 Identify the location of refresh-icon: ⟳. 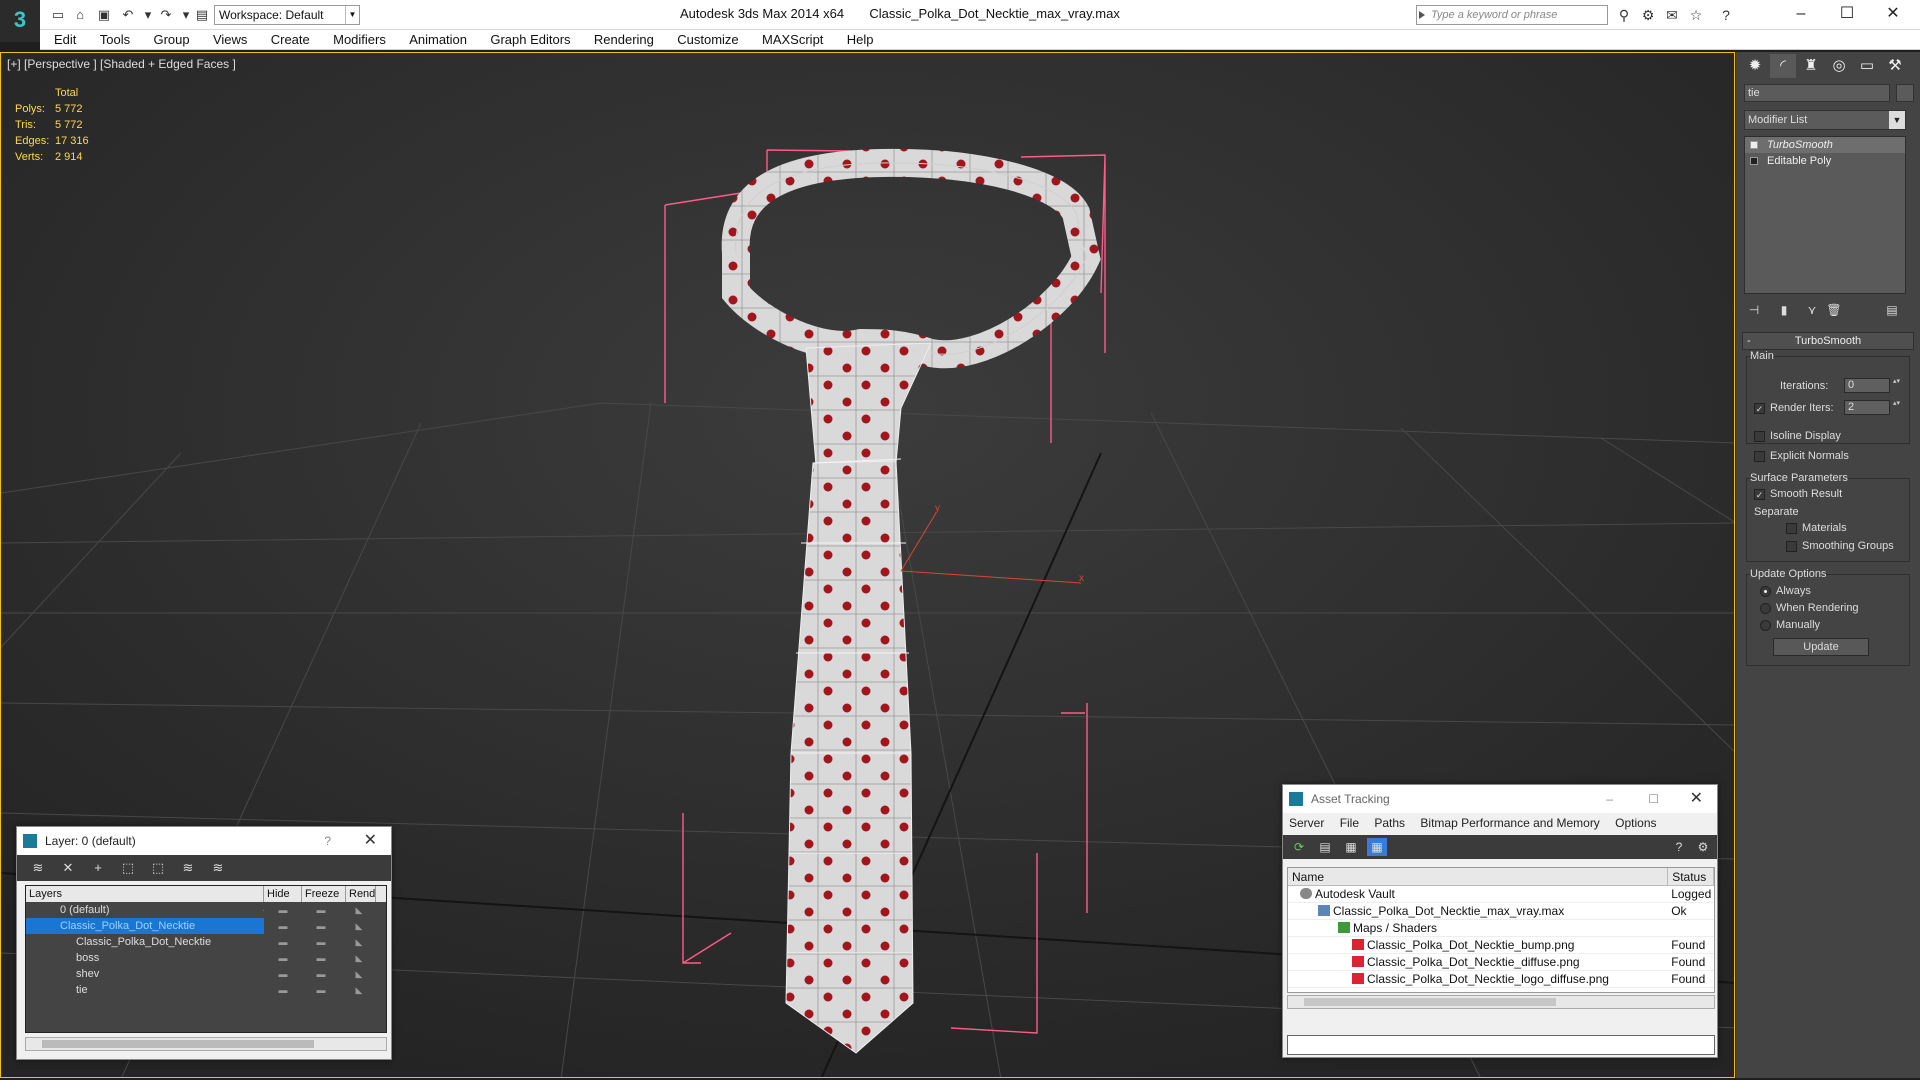
(1299, 847).